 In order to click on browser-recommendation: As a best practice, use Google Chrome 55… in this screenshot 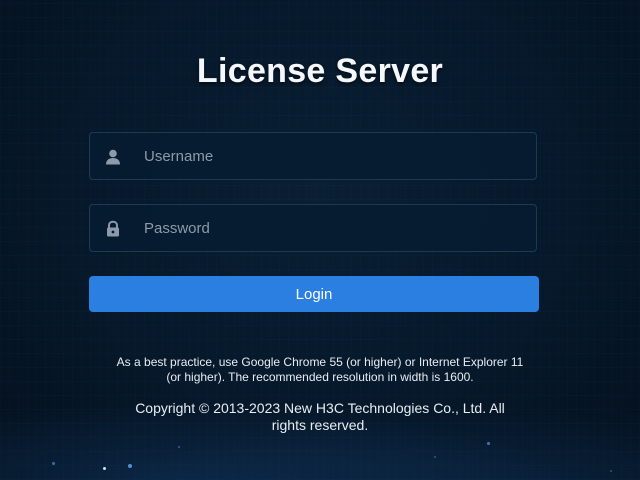, I will do `click(320, 369)`.